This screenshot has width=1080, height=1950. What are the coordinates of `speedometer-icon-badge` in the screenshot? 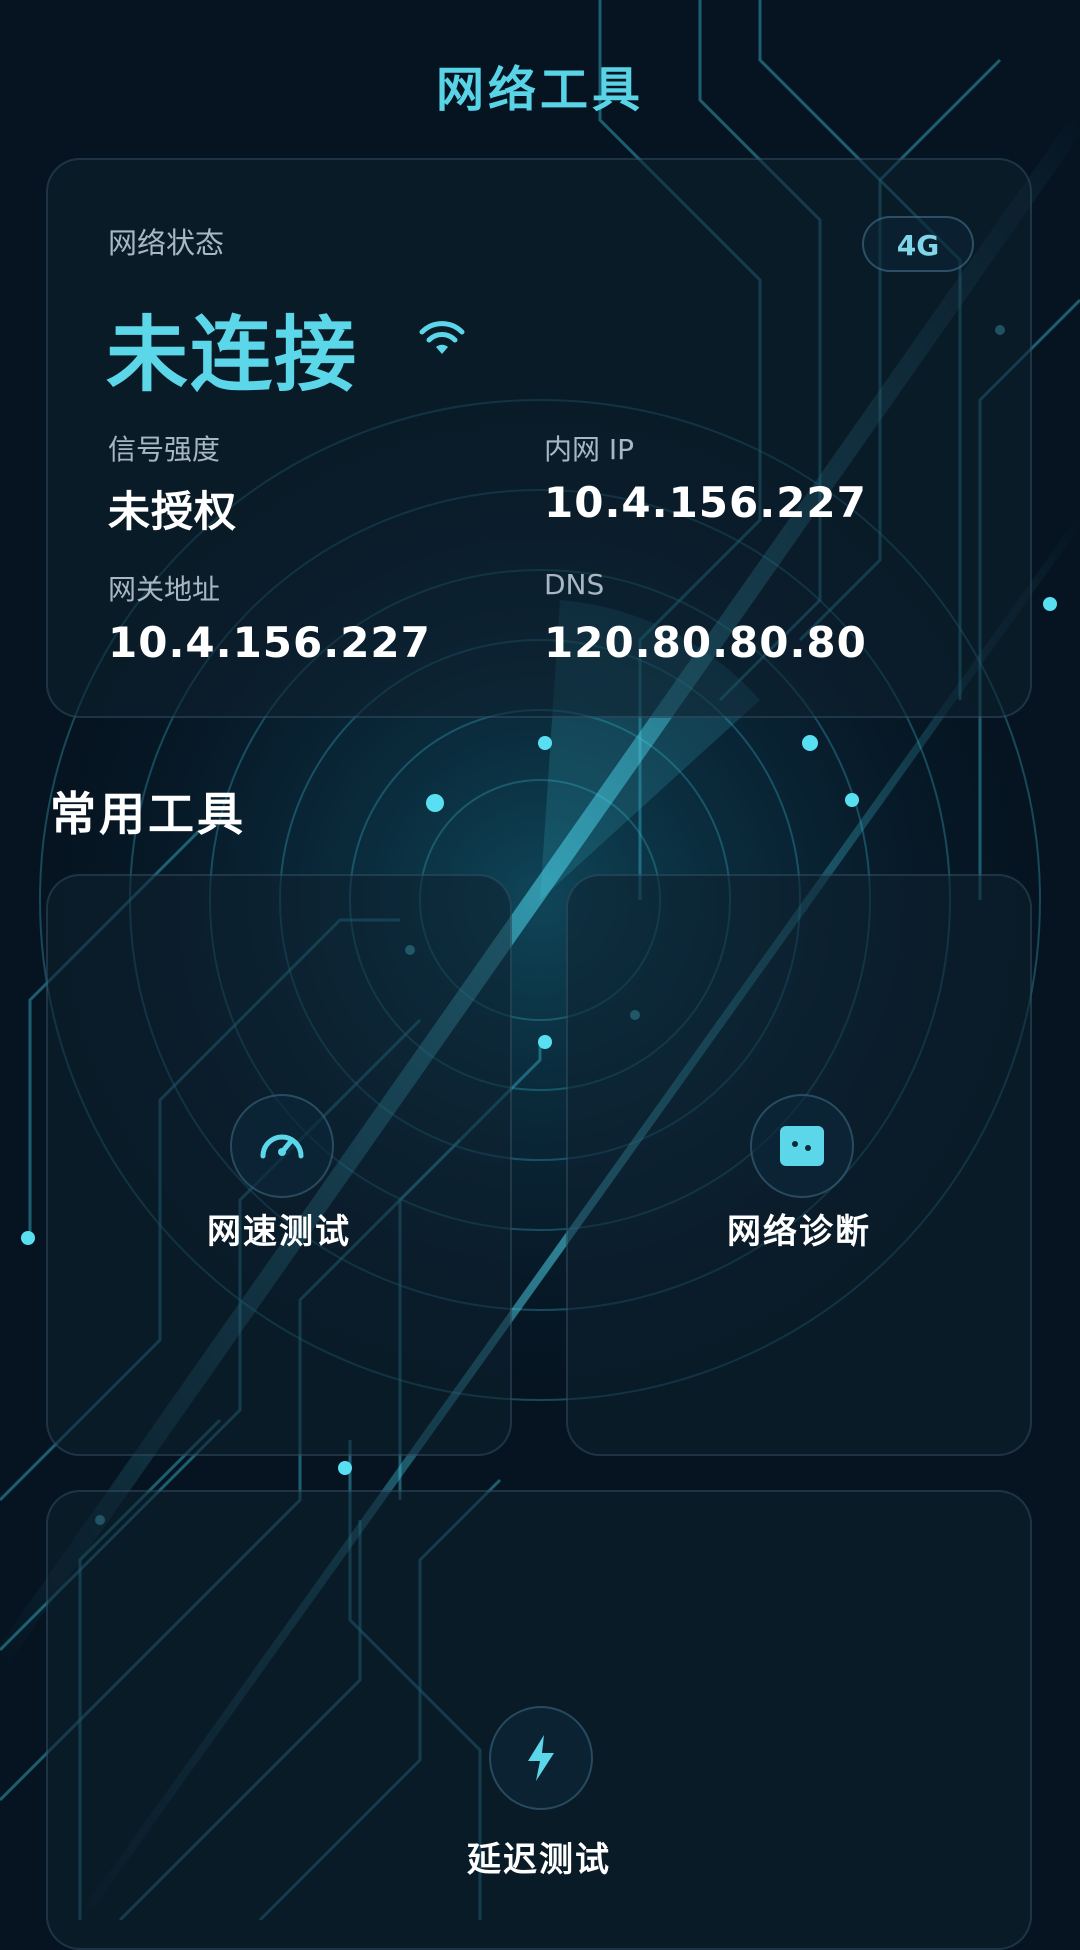 It's located at (282, 1146).